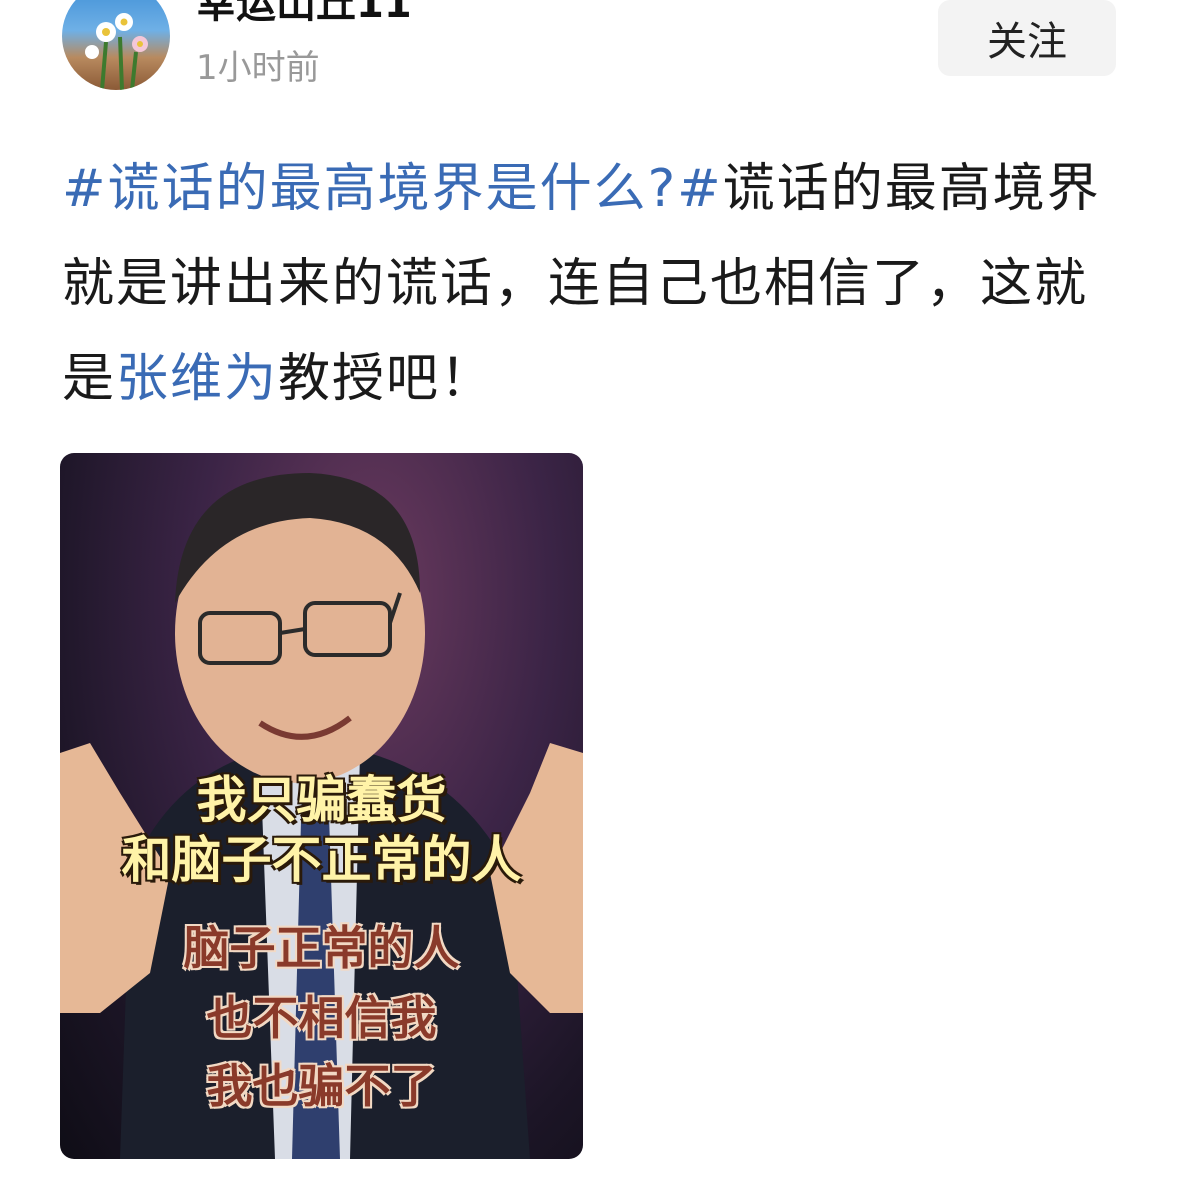  What do you see at coordinates (321, 1018) in the screenshot?
I see `caption-sub-line-2: 也不相信我` at bounding box center [321, 1018].